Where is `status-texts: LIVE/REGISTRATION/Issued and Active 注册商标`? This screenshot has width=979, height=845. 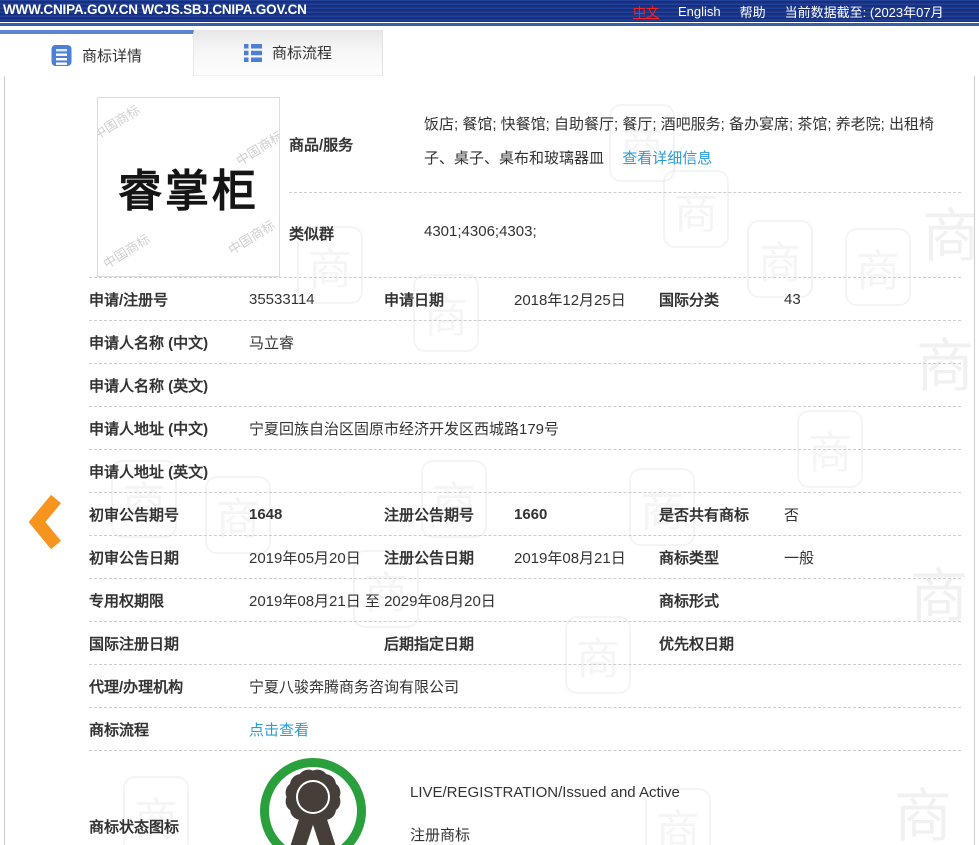 status-texts: LIVE/REGISTRATION/Issued and Active 注册商标 is located at coordinates (545, 814).